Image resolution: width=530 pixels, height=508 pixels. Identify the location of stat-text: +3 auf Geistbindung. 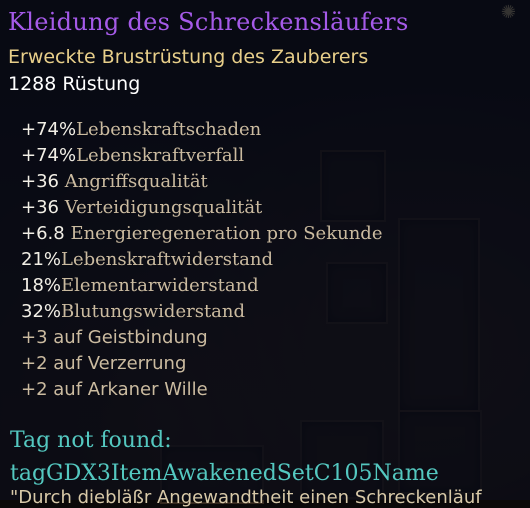
(114, 337).